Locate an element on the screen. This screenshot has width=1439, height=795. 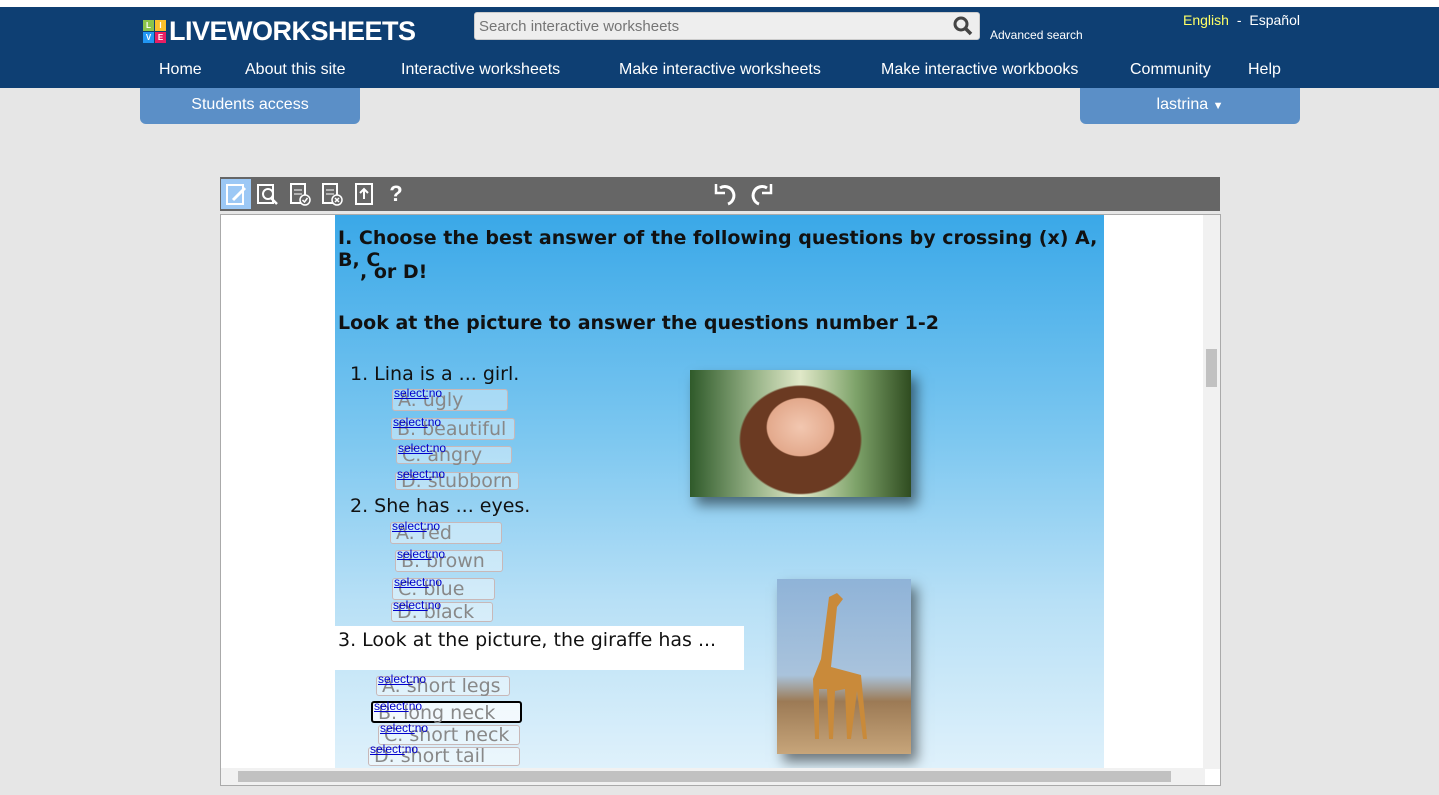
search-box is located at coordinates (727, 26).